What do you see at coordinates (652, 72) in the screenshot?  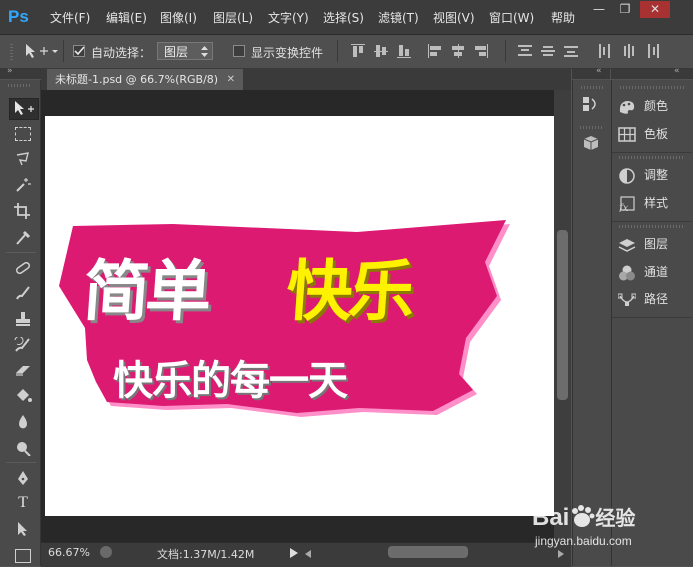 I see `right-panel-header: «` at bounding box center [652, 72].